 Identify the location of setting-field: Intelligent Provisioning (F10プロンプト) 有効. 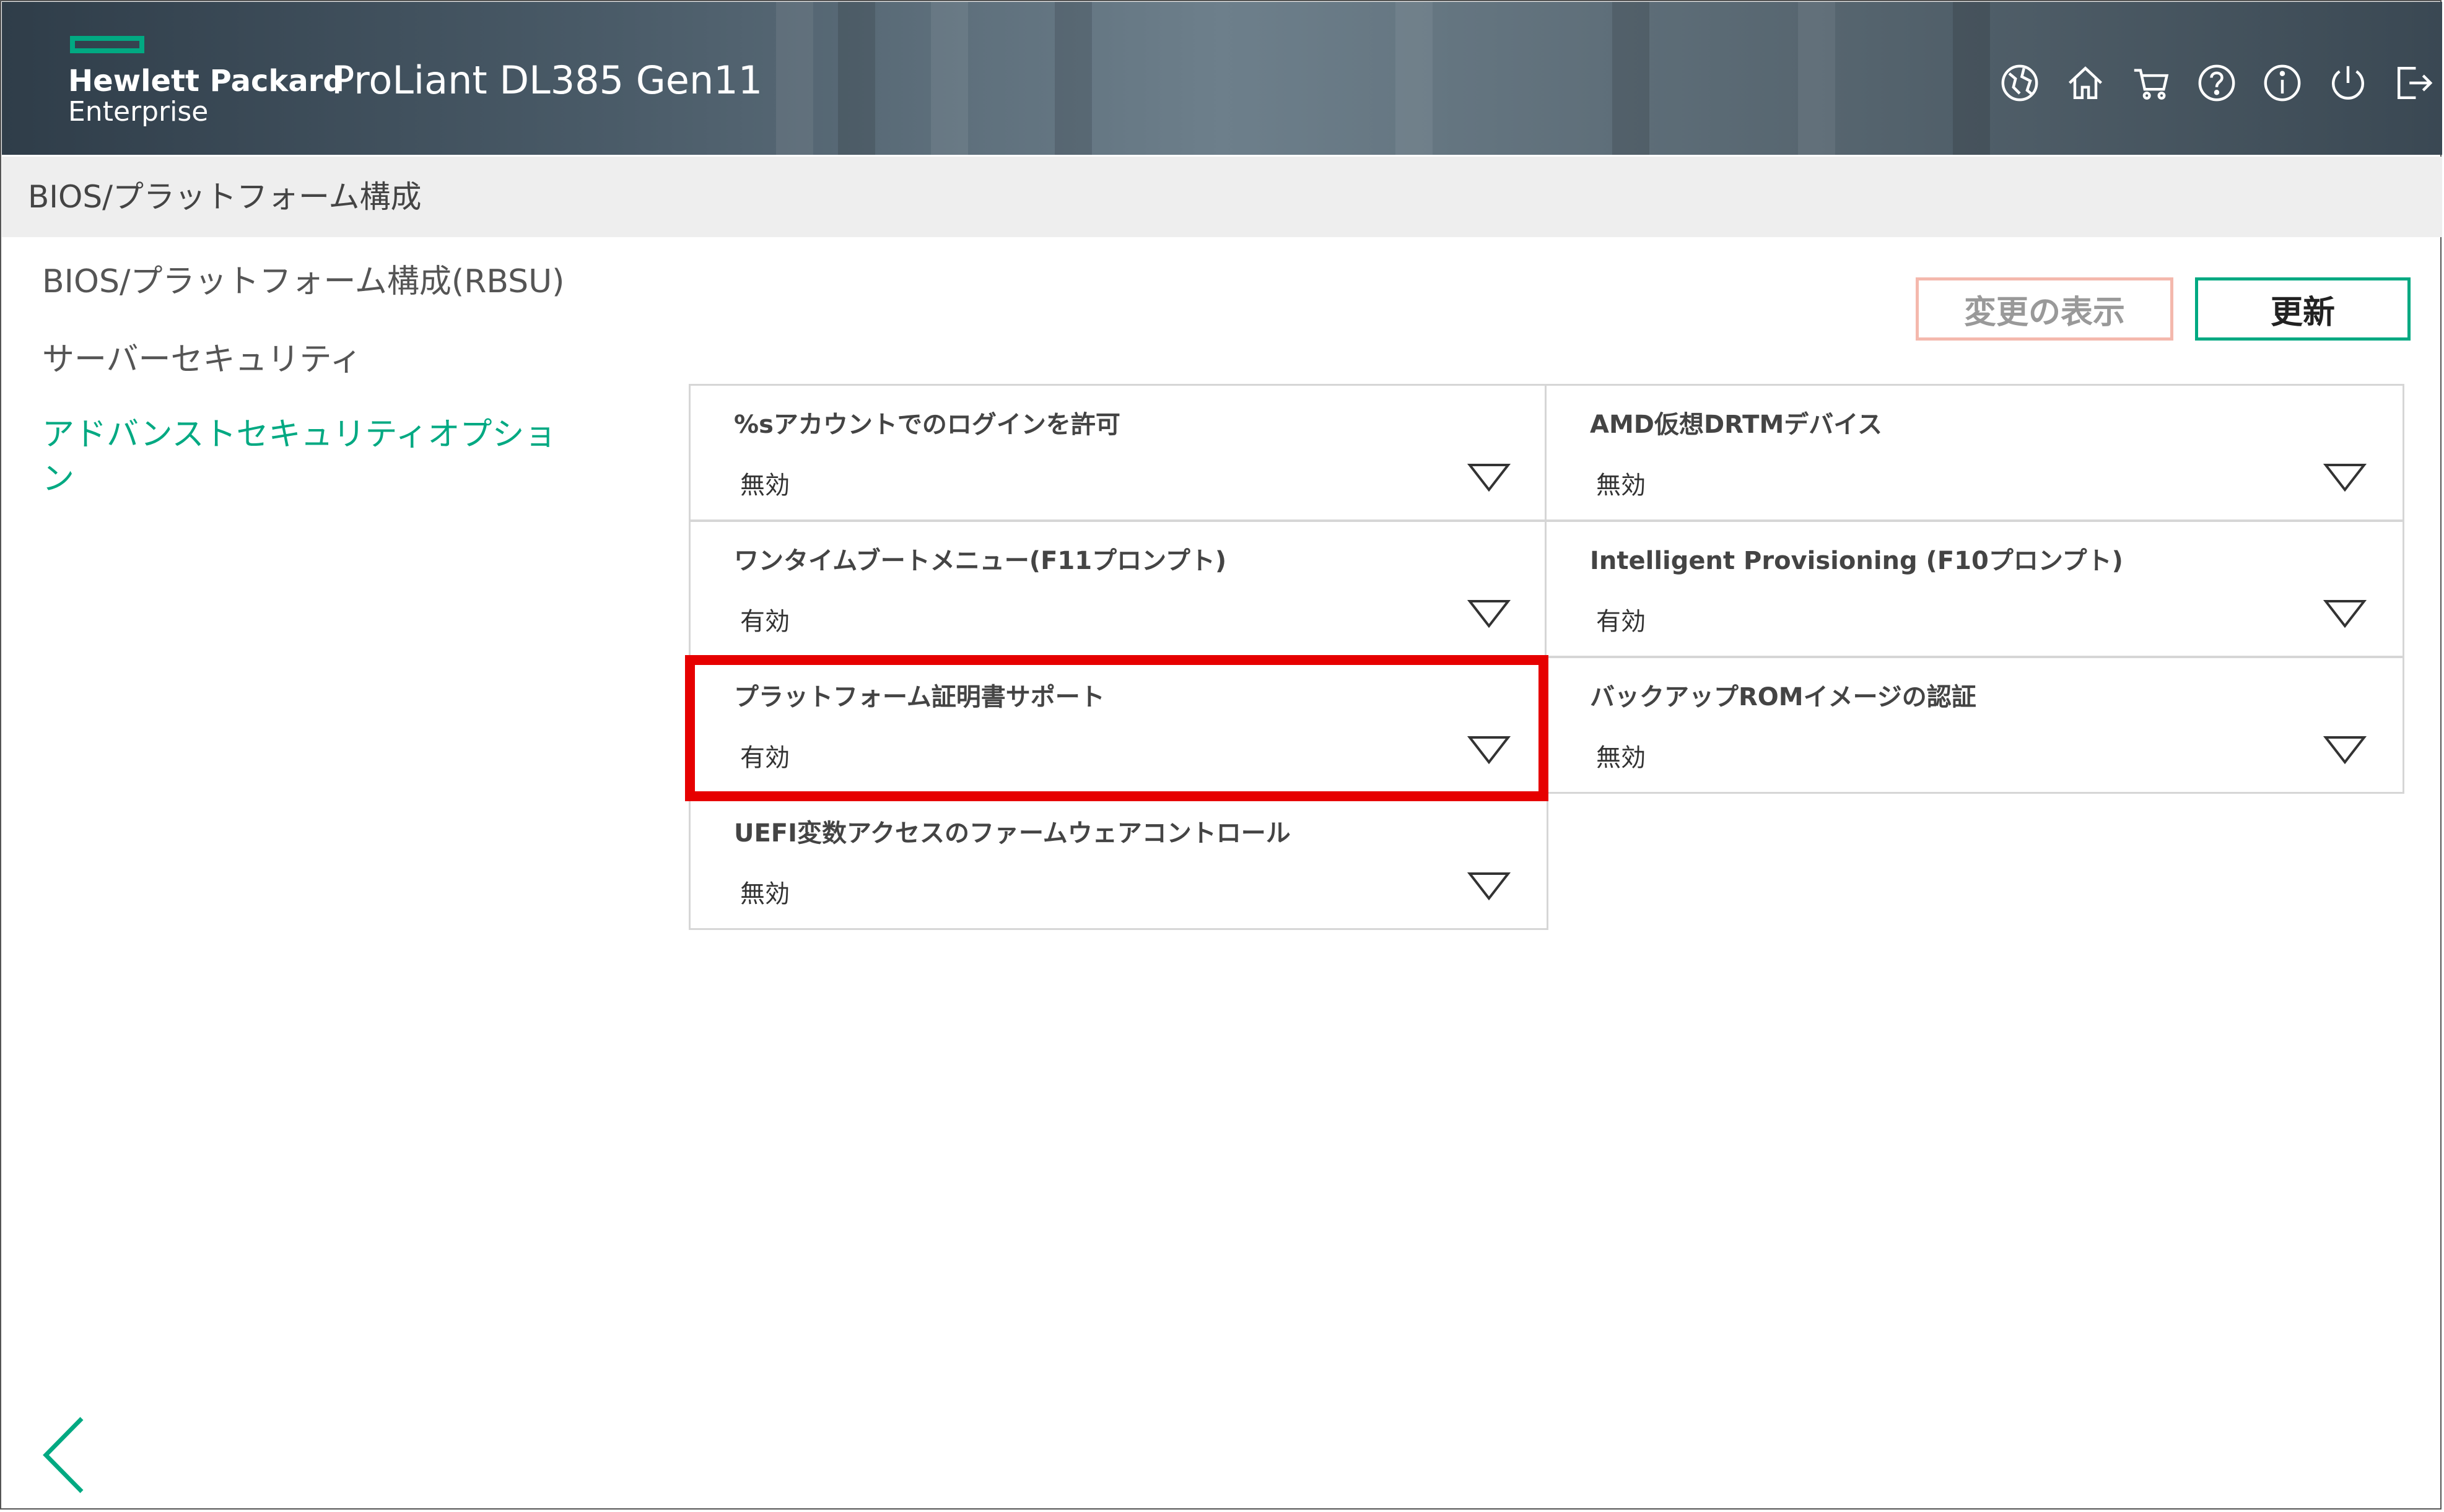
(1975, 589).